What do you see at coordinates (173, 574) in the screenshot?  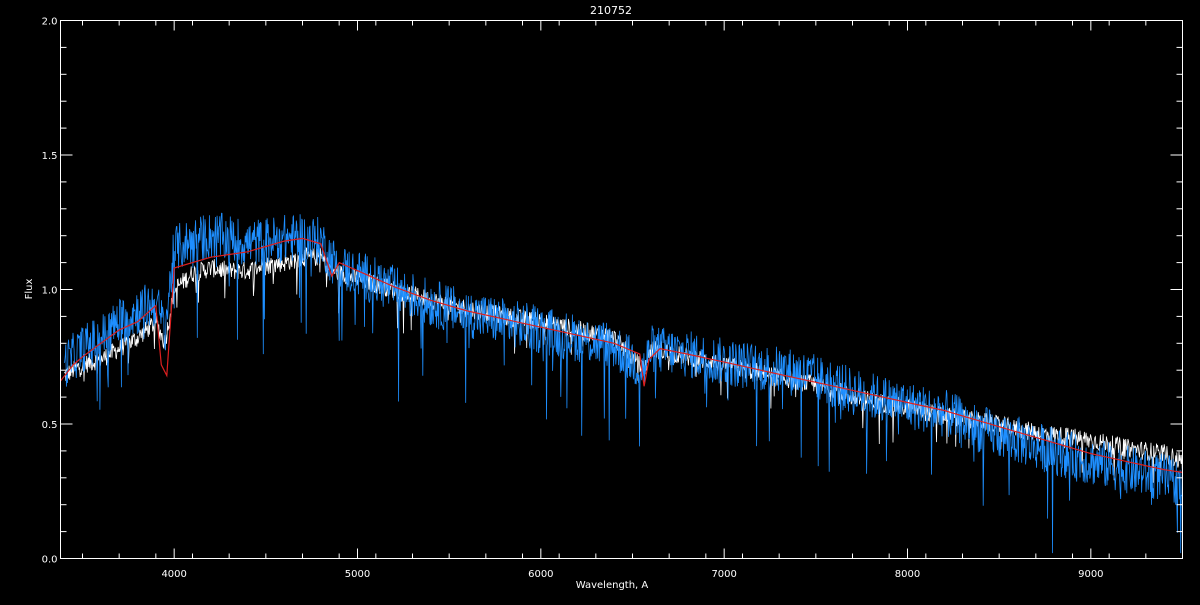 I see `x-tick-label: 4000` at bounding box center [173, 574].